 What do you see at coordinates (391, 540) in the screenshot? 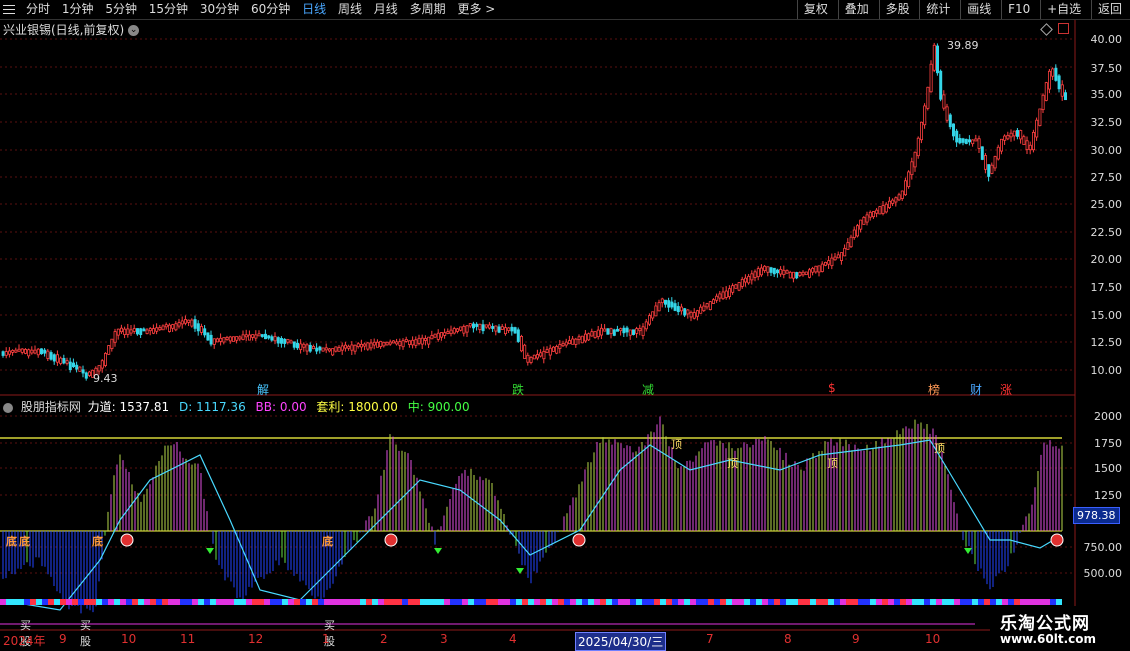
I see `signal-circle` at bounding box center [391, 540].